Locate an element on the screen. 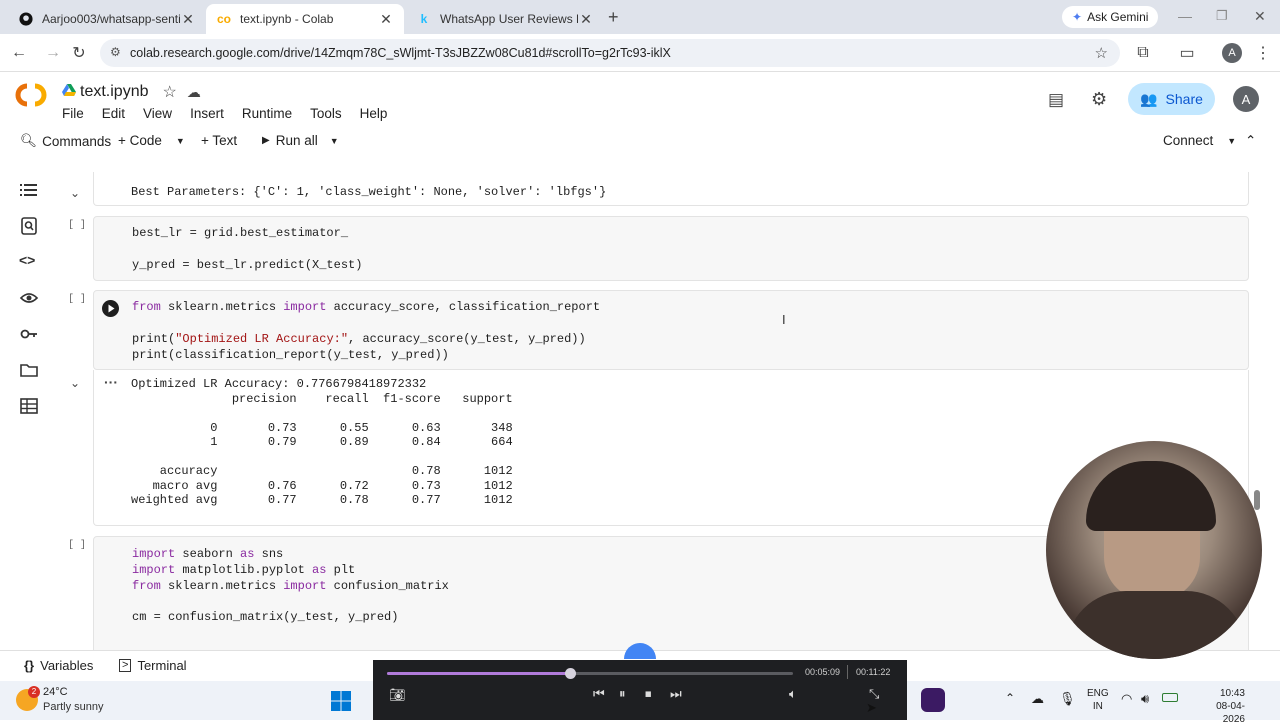  restore-icon: ❐ is located at coordinates (1222, 16).